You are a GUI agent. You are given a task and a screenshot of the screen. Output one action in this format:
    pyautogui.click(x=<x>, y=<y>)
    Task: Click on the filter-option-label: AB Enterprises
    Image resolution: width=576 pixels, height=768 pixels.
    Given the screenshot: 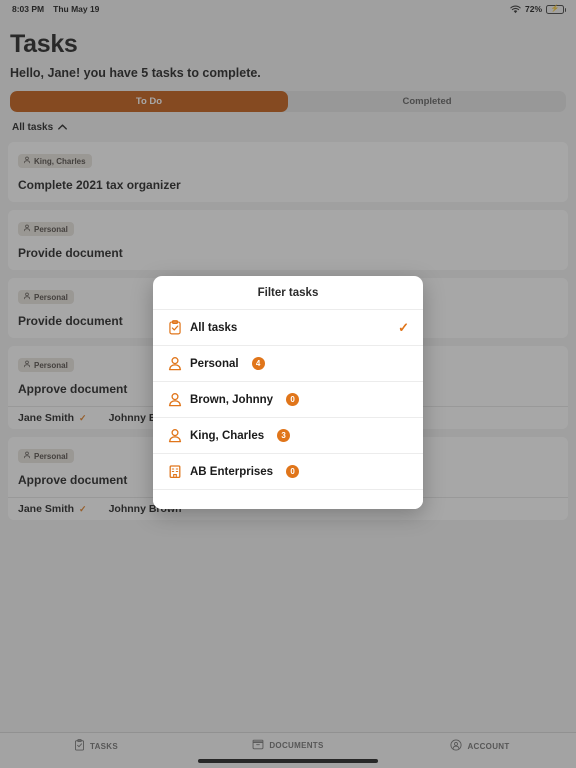 What is the action you would take?
    pyautogui.click(x=232, y=471)
    